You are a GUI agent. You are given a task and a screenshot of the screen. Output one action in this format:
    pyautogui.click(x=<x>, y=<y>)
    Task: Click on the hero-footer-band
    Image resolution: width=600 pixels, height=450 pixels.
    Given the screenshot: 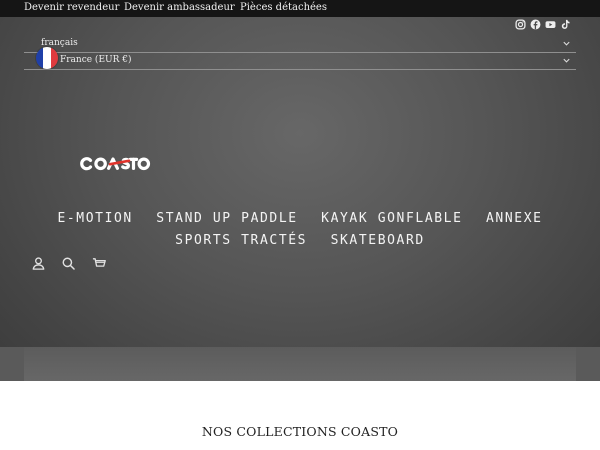 What is the action you would take?
    pyautogui.click(x=300, y=364)
    